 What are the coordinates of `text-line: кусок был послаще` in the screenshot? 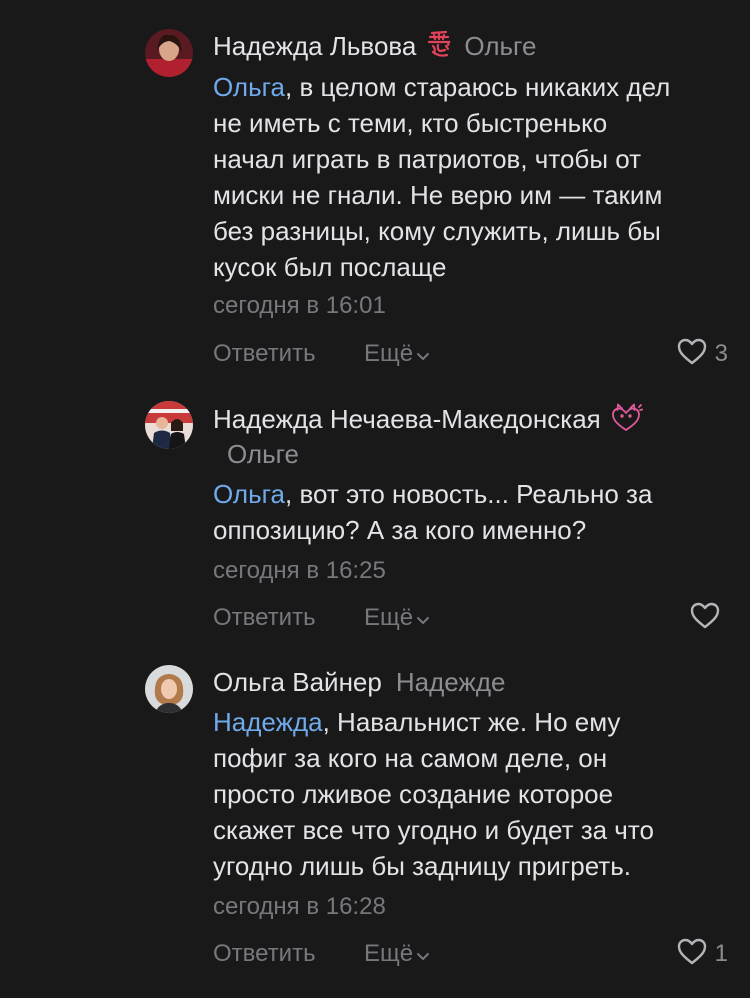 It's located at (330, 267).